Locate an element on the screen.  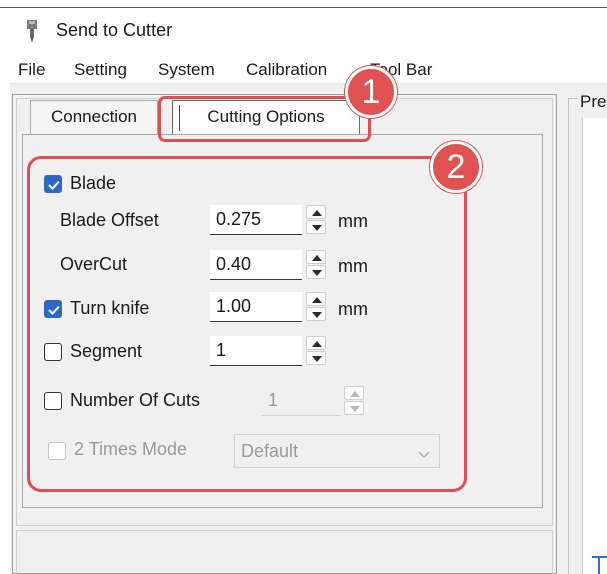
tab-connection-label: Connection is located at coordinates (93, 116).